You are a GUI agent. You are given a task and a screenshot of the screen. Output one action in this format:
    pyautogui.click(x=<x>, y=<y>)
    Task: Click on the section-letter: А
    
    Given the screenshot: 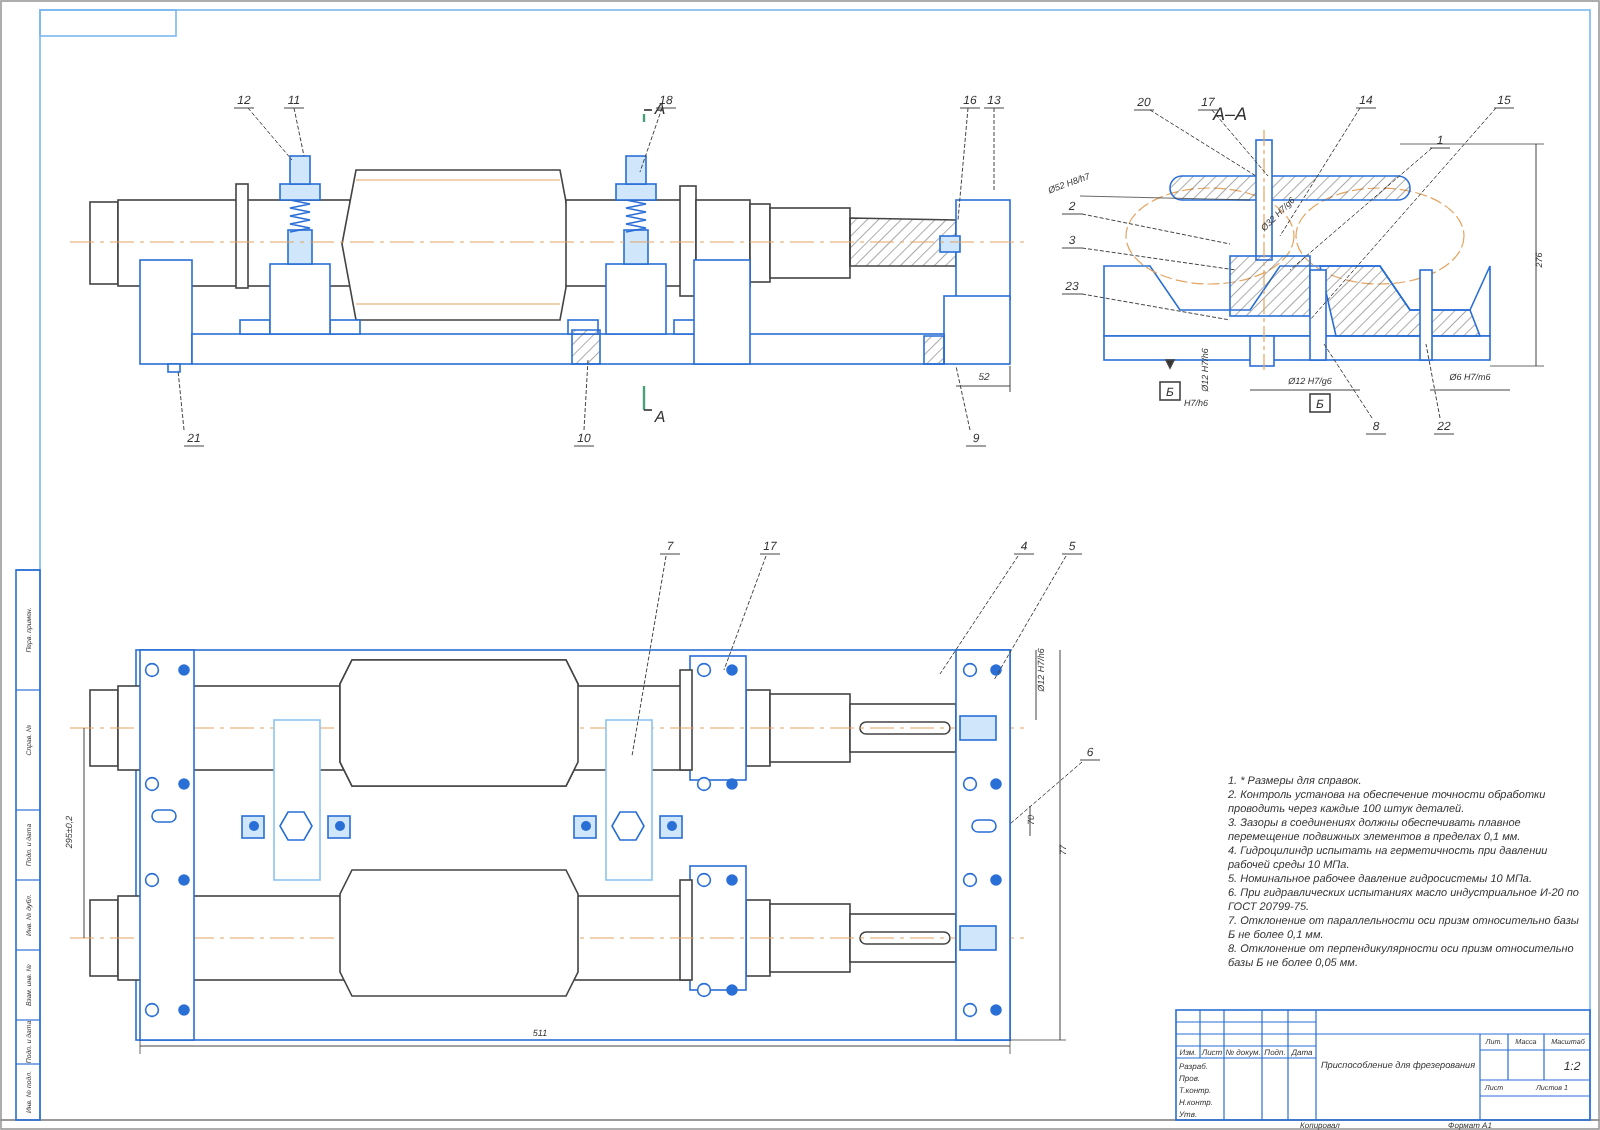 What is the action you would take?
    pyautogui.click(x=660, y=417)
    